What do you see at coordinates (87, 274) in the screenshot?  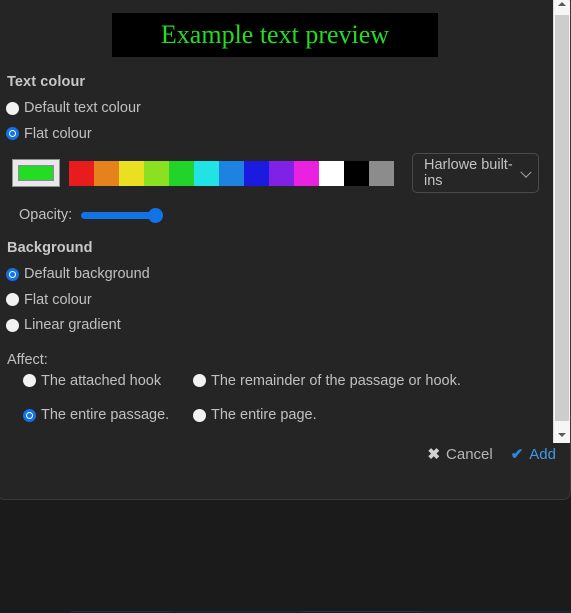 I see `radio-label-default-background: Default background` at bounding box center [87, 274].